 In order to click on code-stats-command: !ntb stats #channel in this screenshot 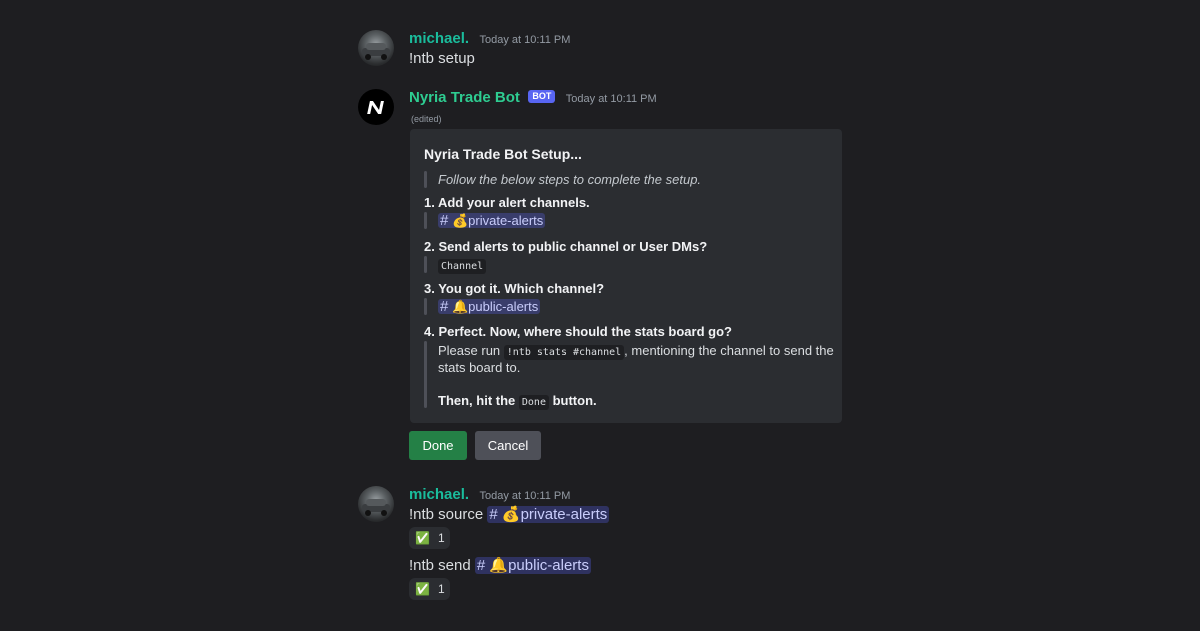, I will do `click(564, 352)`.